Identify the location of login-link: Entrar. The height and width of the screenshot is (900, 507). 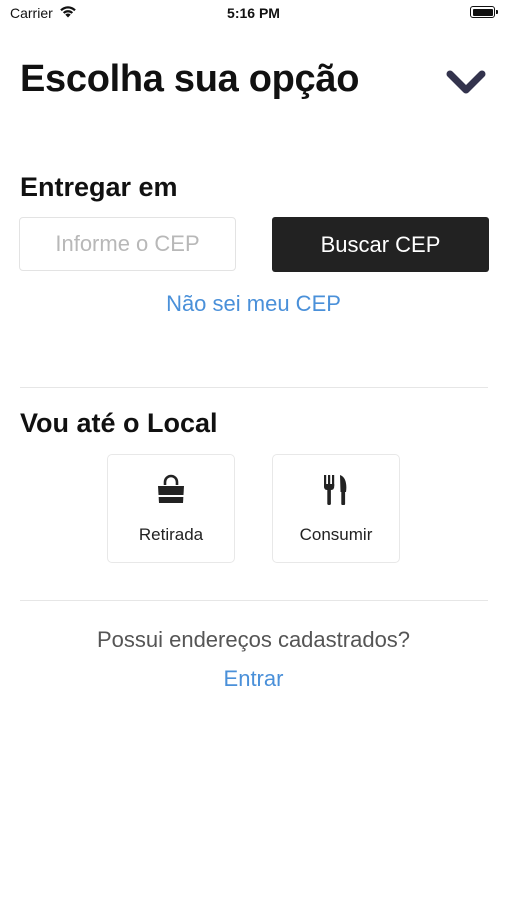
(253, 679).